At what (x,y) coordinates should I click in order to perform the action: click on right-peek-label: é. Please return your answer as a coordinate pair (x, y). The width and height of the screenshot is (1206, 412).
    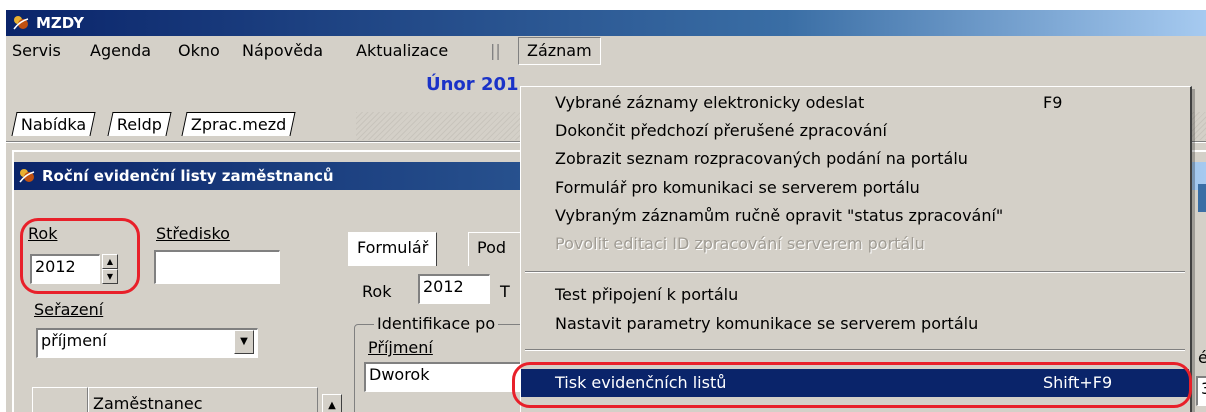
    Looking at the image, I should click on (1202, 357).